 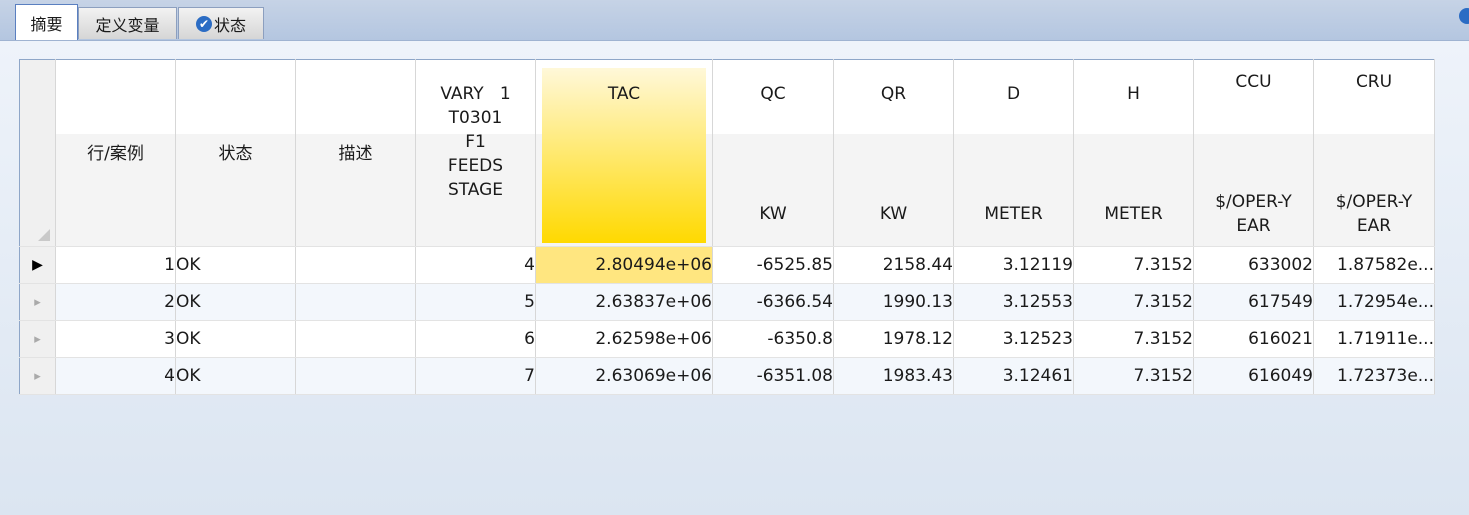 I want to click on tab-bar: 摘要 定义变量 ✔ 状态, so click(x=734, y=20).